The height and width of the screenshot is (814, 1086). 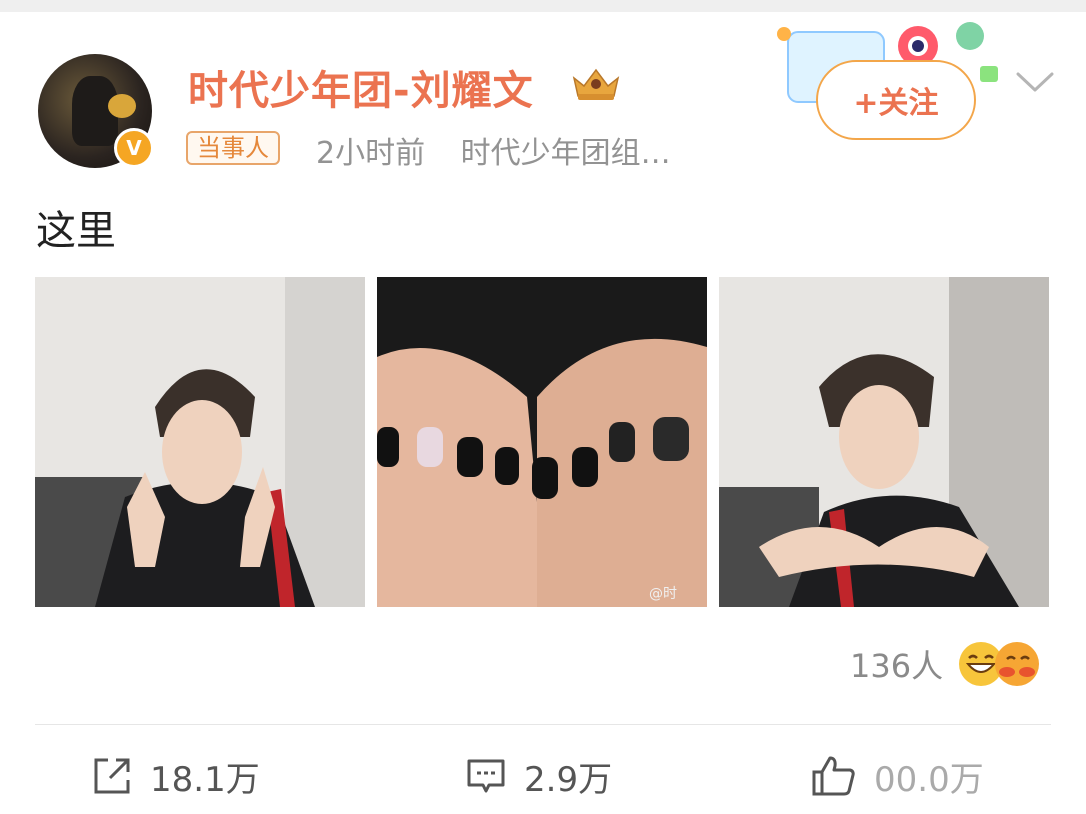 I want to click on follow-button: +关注, so click(x=896, y=100).